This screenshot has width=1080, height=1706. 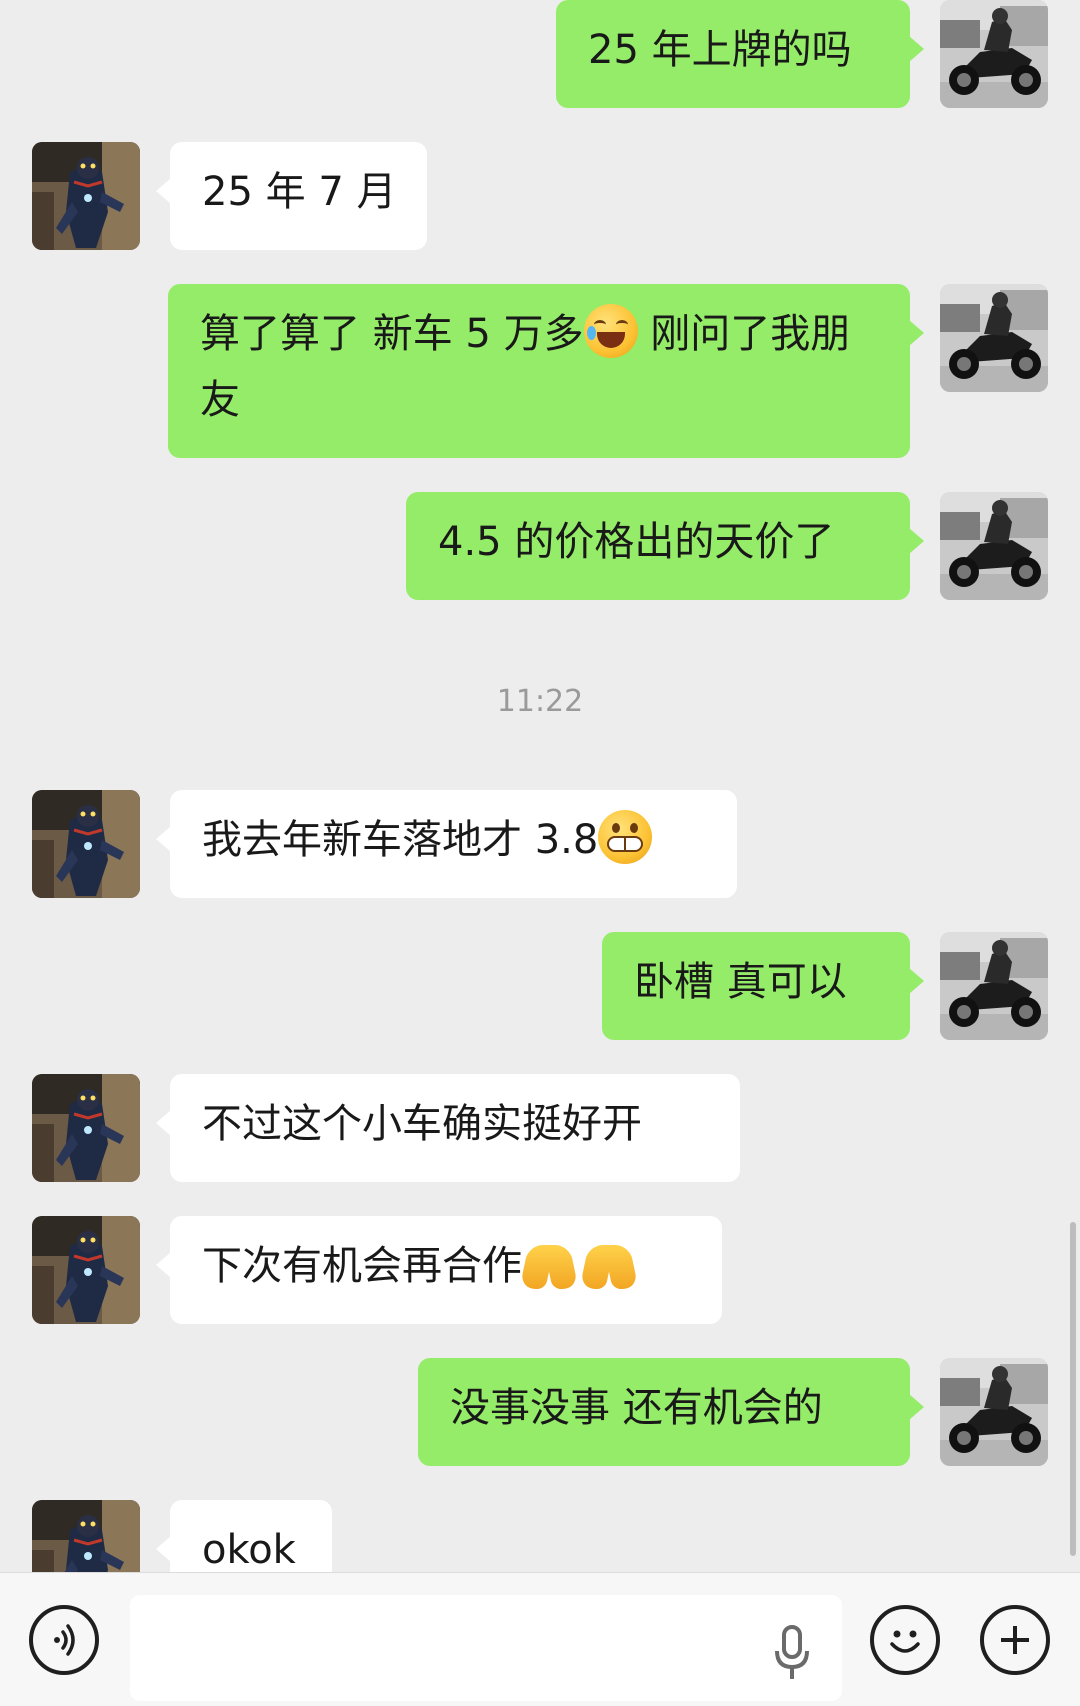 I want to click on outgoing-message: 没事没事 还有机会的, so click(x=671, y=1412).